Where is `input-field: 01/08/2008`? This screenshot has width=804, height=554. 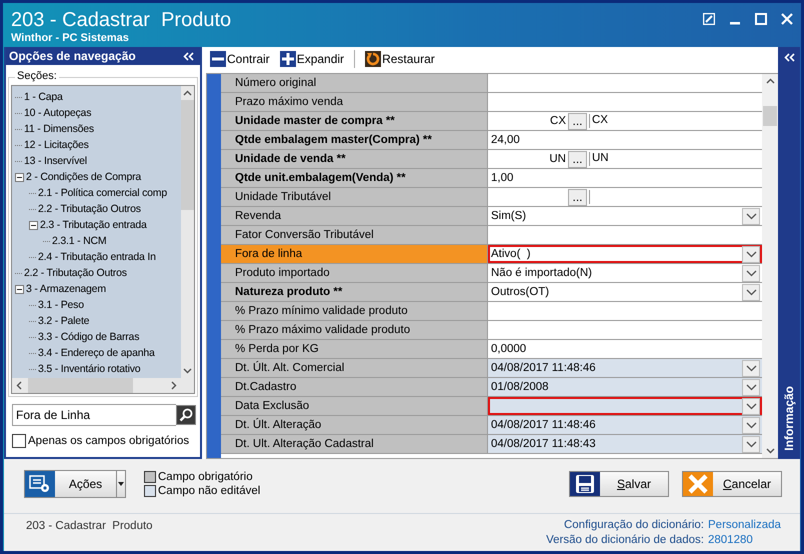 input-field: 01/08/2008 is located at coordinates (625, 387).